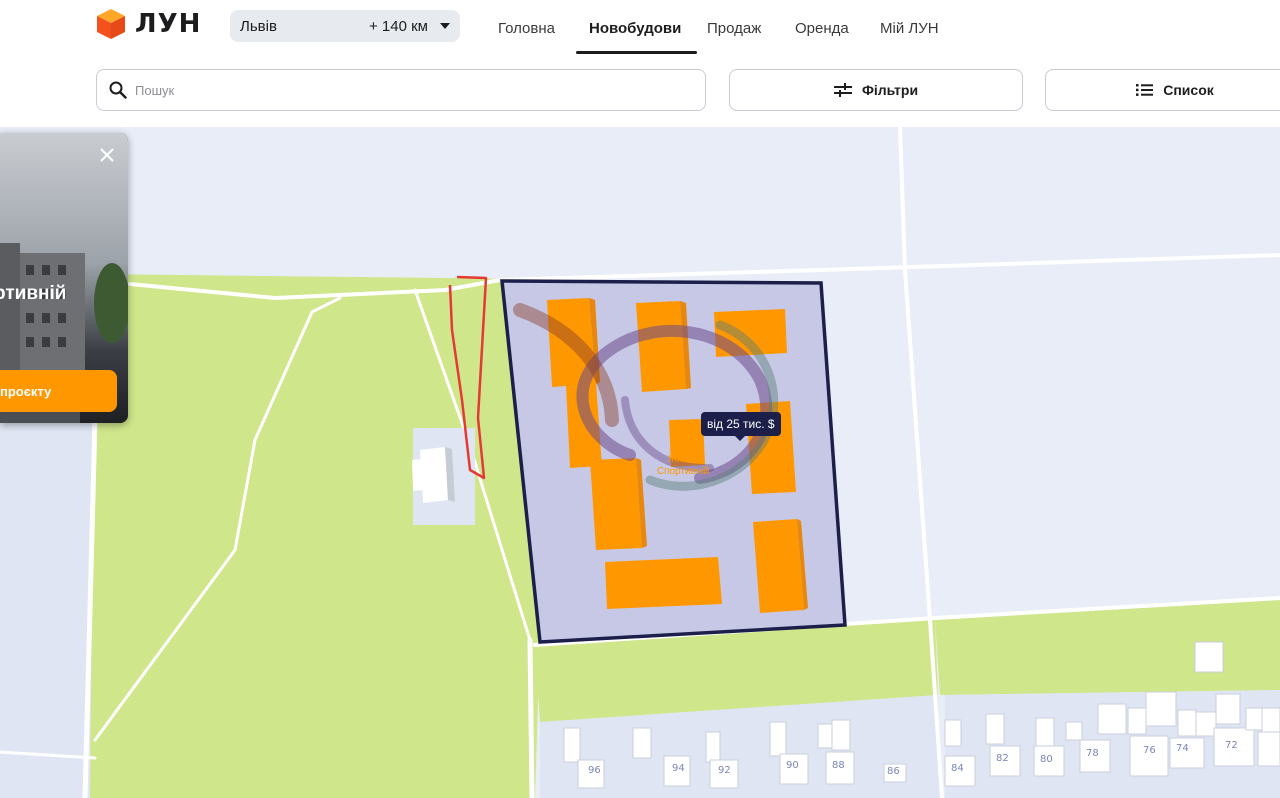 The width and height of the screenshot is (1280, 798). What do you see at coordinates (1092, 753) in the screenshot?
I see `house-number-78: 78` at bounding box center [1092, 753].